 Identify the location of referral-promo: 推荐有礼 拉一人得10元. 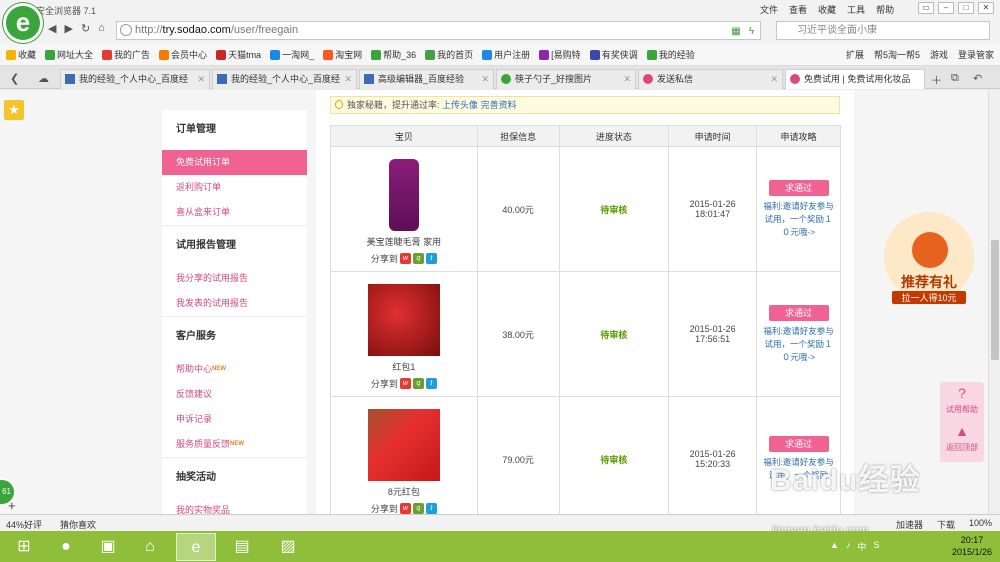
(929, 258).